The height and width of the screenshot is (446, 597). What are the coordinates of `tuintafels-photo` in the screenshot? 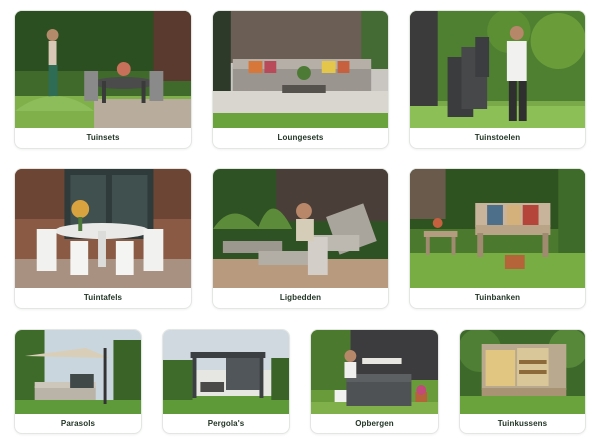 It's located at (103, 228).